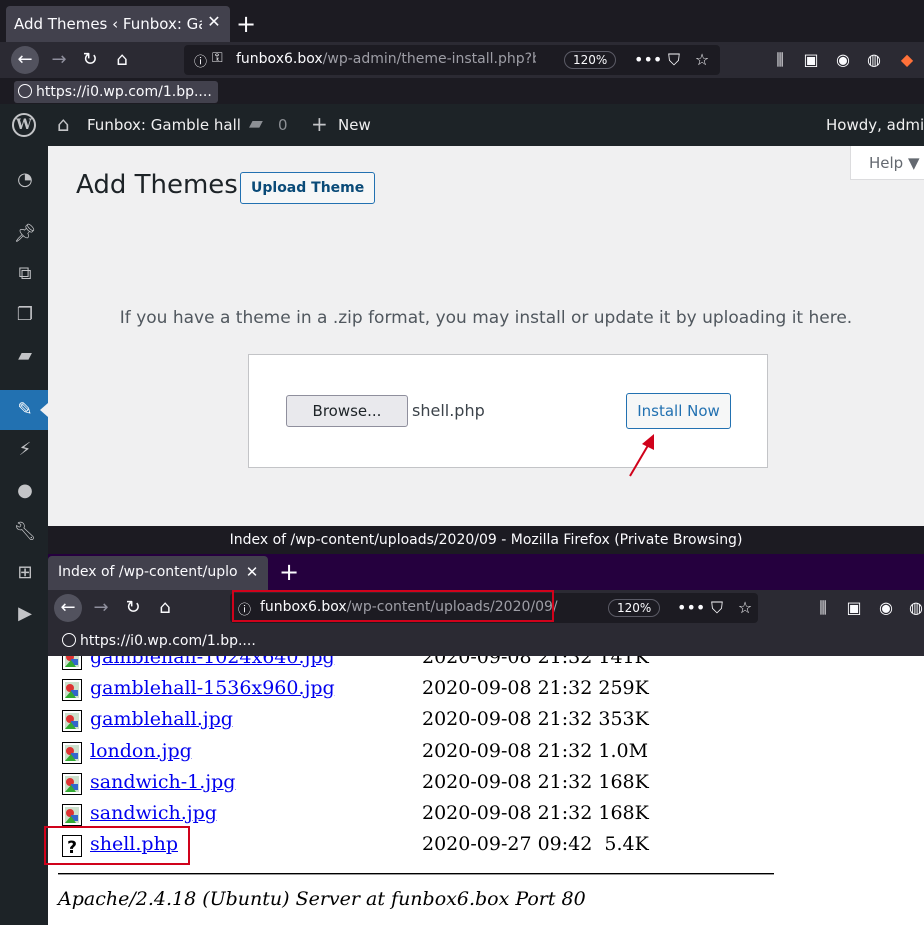  I want to click on install-now-button: Install Now, so click(678, 411).